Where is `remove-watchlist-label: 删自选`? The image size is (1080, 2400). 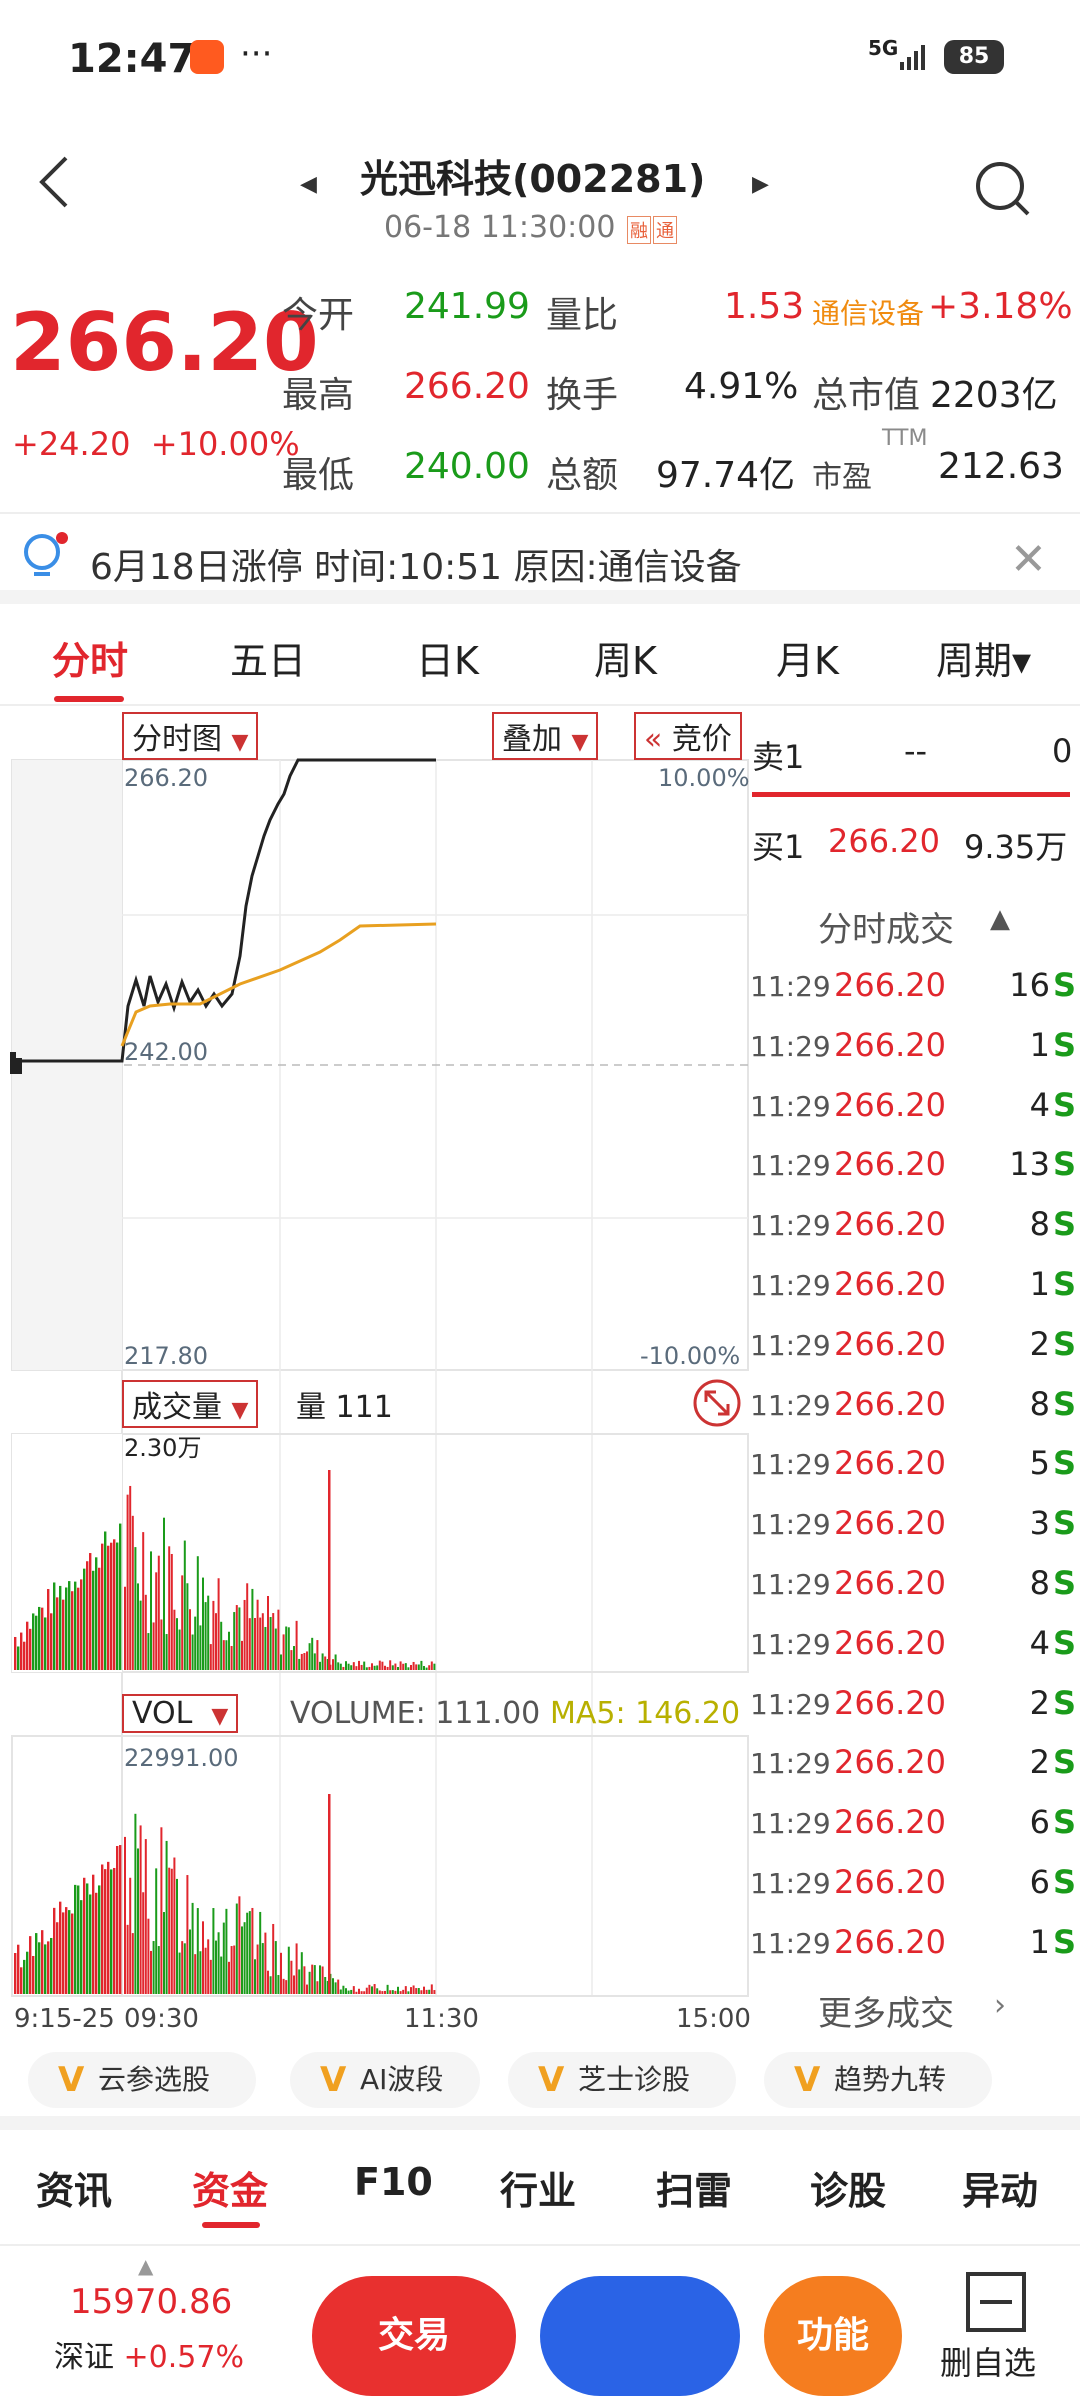
remove-watchlist-label: 删自选 is located at coordinates (988, 2361).